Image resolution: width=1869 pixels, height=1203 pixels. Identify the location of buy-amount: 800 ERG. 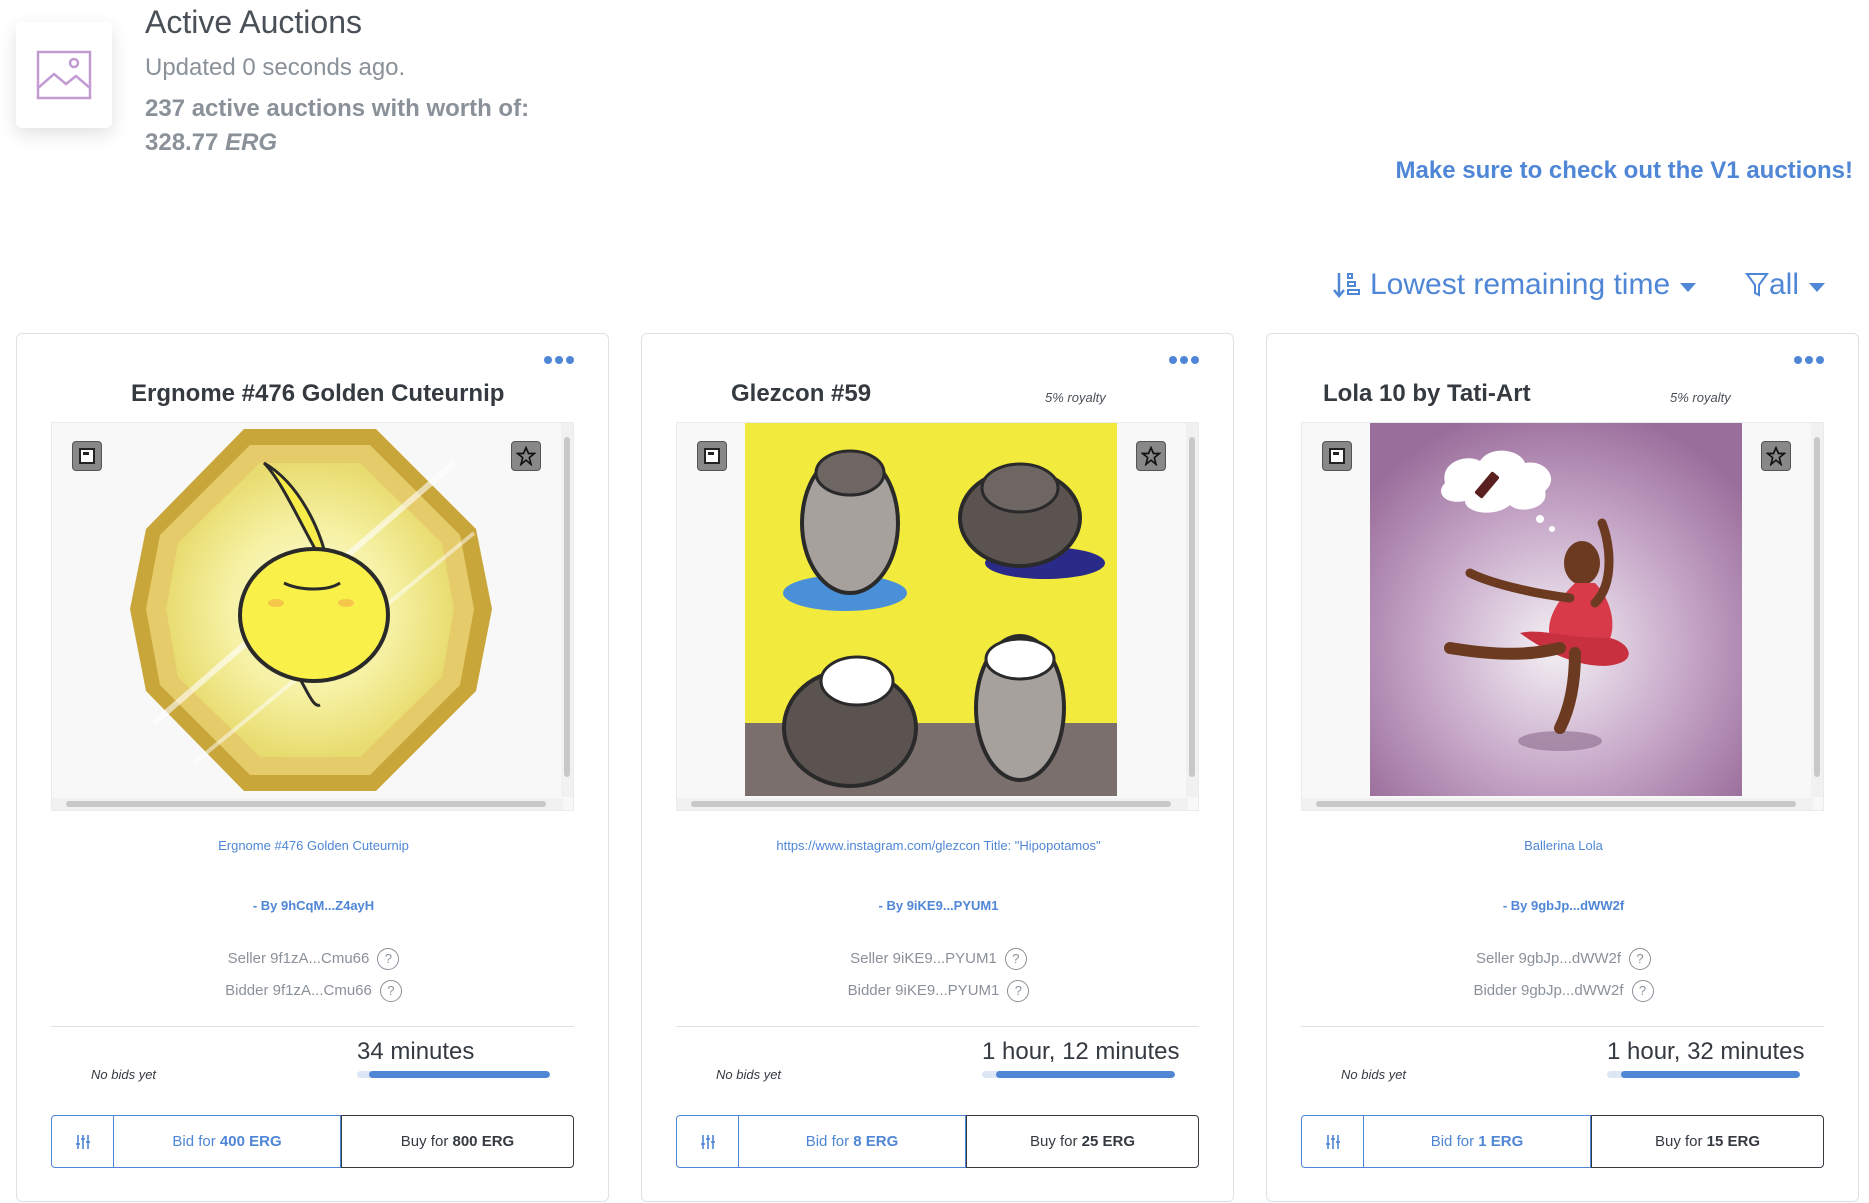
(483, 1141).